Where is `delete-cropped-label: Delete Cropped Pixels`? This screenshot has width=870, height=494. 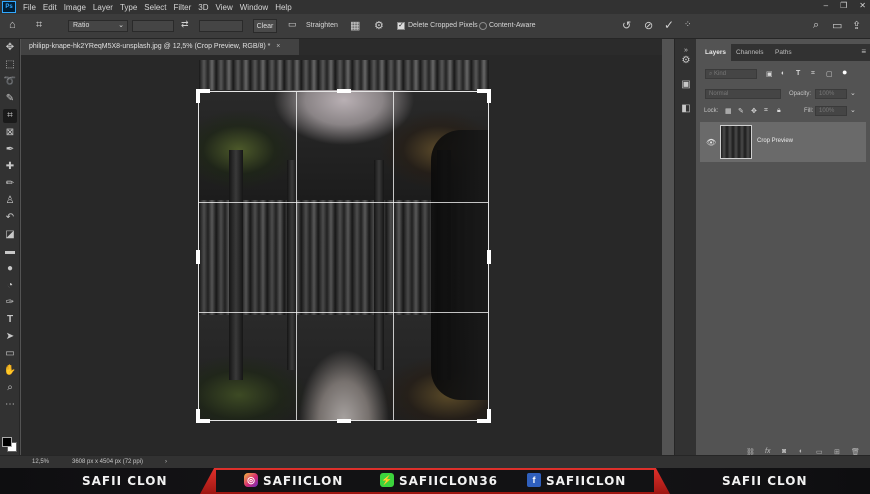 delete-cropped-label: Delete Cropped Pixels is located at coordinates (443, 25).